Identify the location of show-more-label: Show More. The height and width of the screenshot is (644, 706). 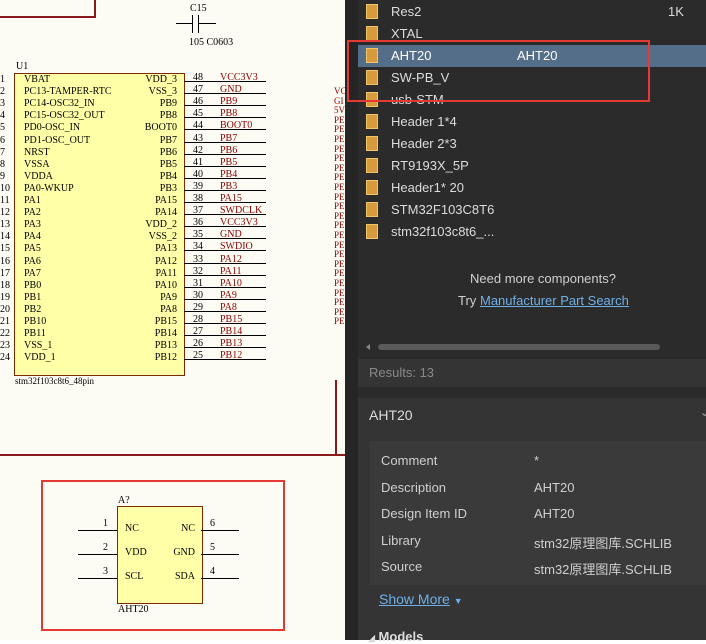
(414, 599).